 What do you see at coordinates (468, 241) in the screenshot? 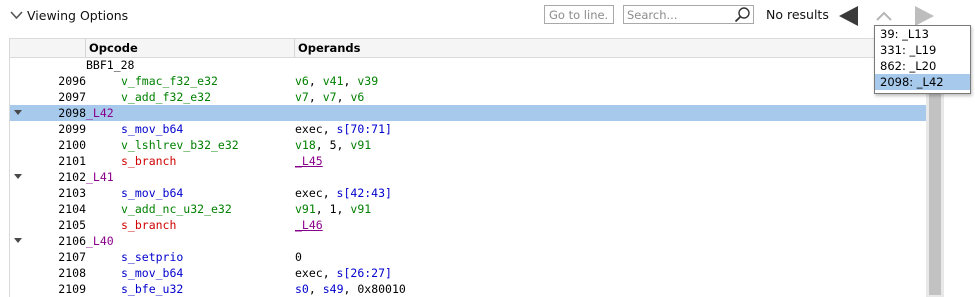
I see `label-row: 2106 _L40` at bounding box center [468, 241].